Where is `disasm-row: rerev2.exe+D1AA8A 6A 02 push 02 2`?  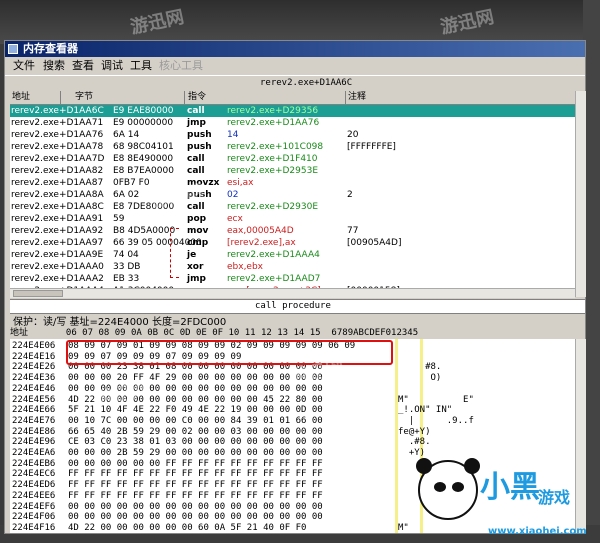 disasm-row: rerev2.exe+D1AA8A 6A 02 push 02 2 is located at coordinates (292, 195).